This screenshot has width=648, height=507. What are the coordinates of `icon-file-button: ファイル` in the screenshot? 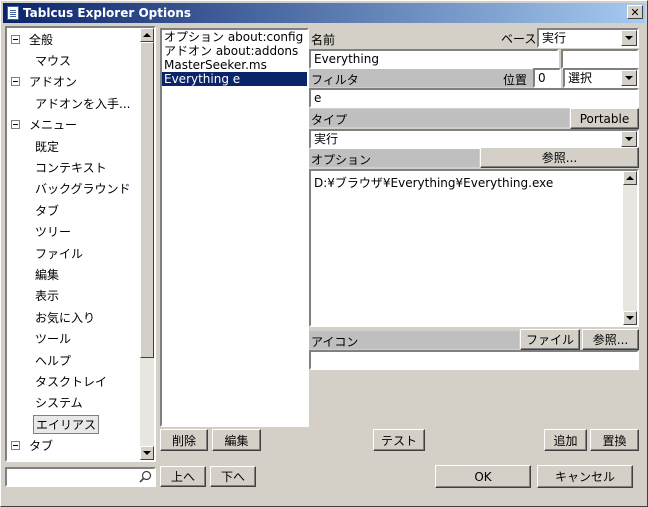 It's located at (550, 339).